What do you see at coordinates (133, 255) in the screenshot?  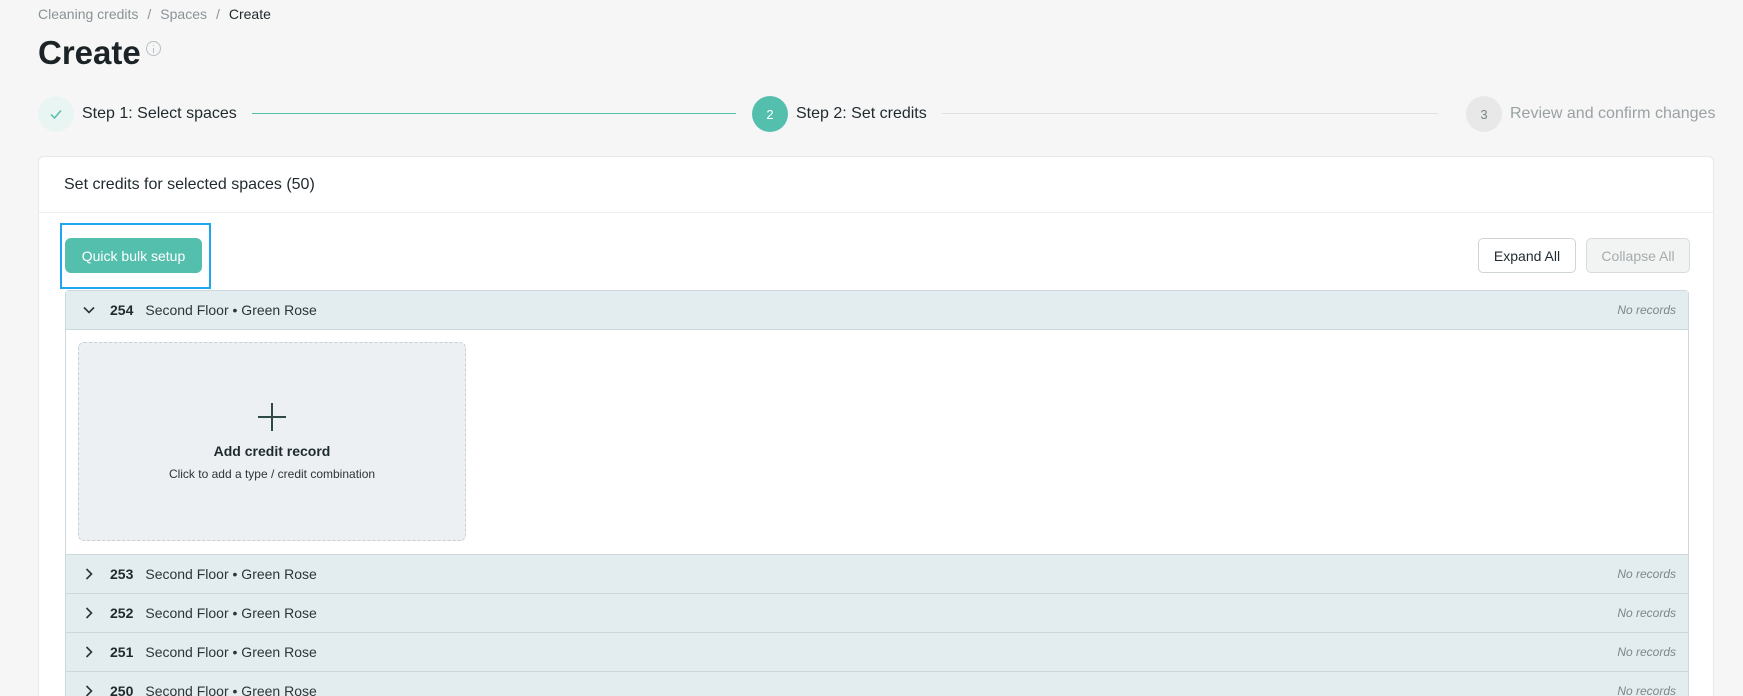 I see `quick-bulk-setup-button: Quick bulk setup` at bounding box center [133, 255].